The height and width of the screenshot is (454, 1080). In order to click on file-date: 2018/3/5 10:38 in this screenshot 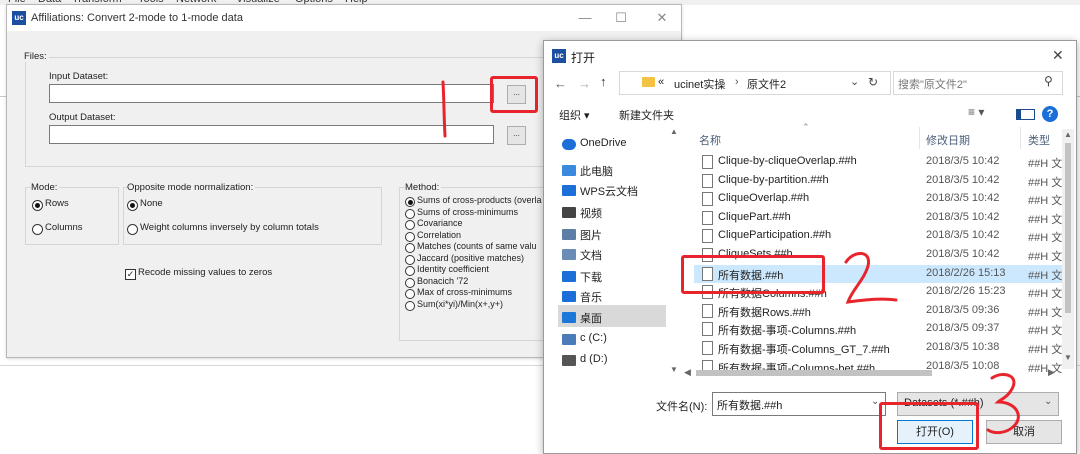, I will do `click(963, 347)`.